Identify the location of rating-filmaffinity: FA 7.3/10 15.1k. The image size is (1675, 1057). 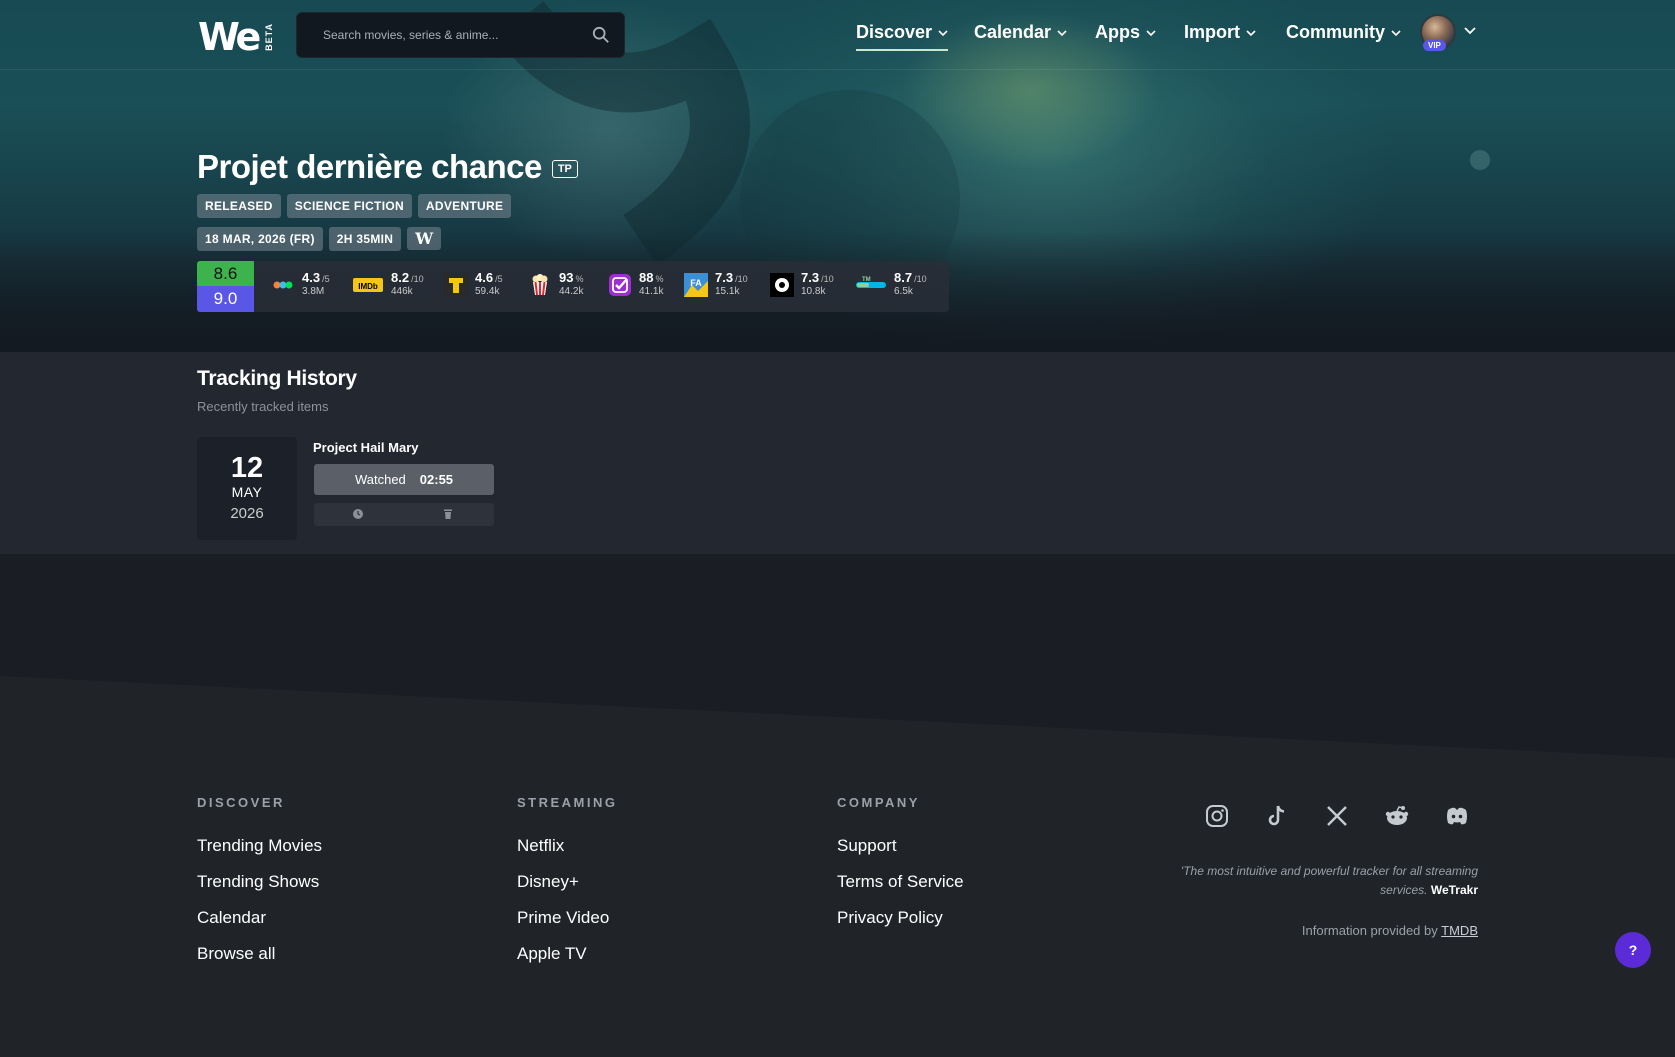
(716, 284).